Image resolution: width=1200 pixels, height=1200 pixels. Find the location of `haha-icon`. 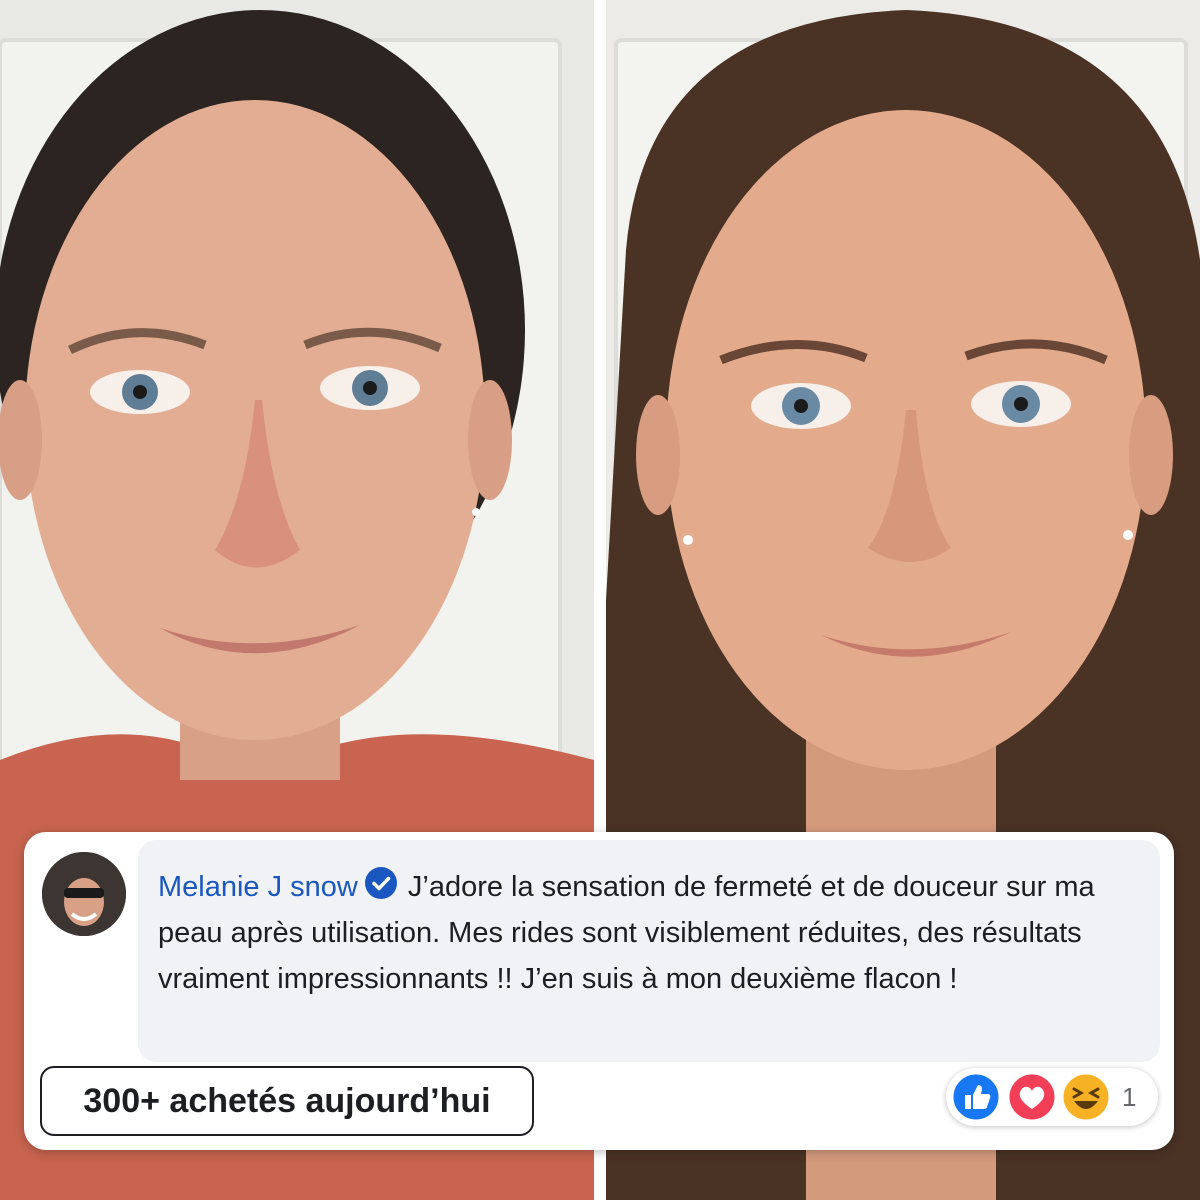

haha-icon is located at coordinates (1086, 1097).